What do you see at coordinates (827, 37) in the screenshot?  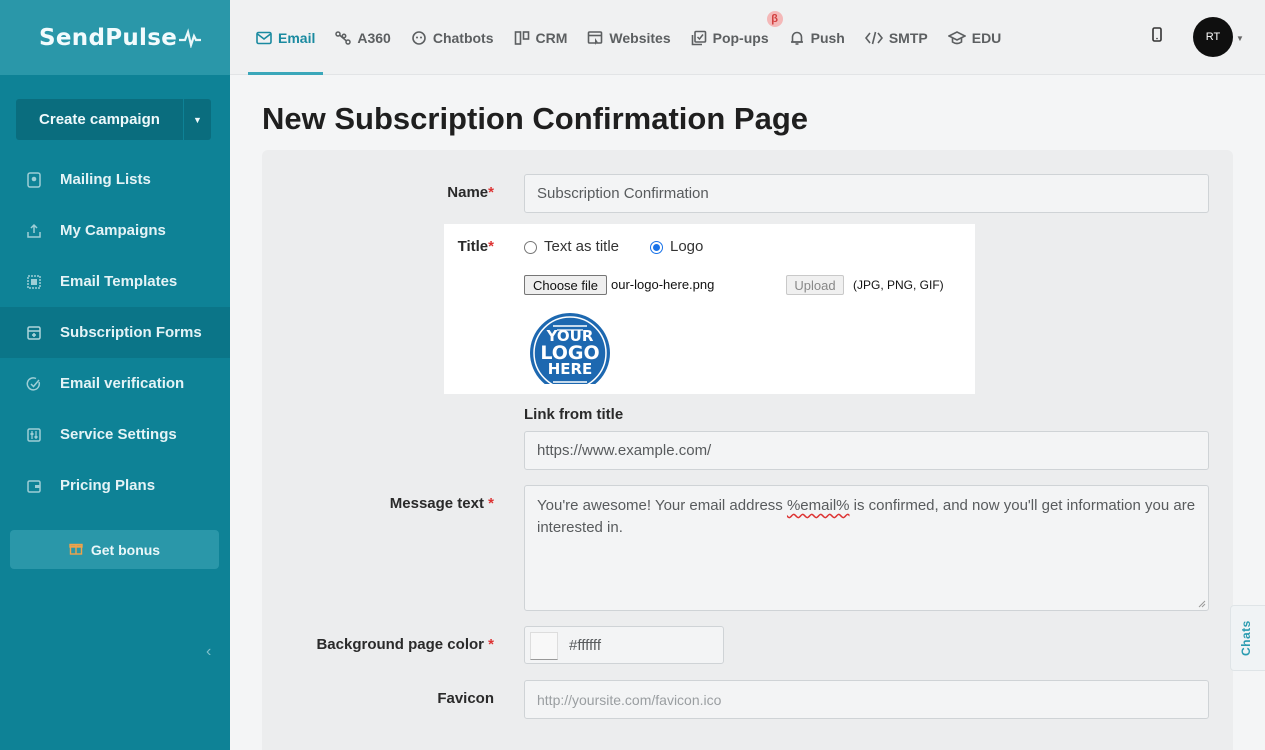 I see `tab-label: Push` at bounding box center [827, 37].